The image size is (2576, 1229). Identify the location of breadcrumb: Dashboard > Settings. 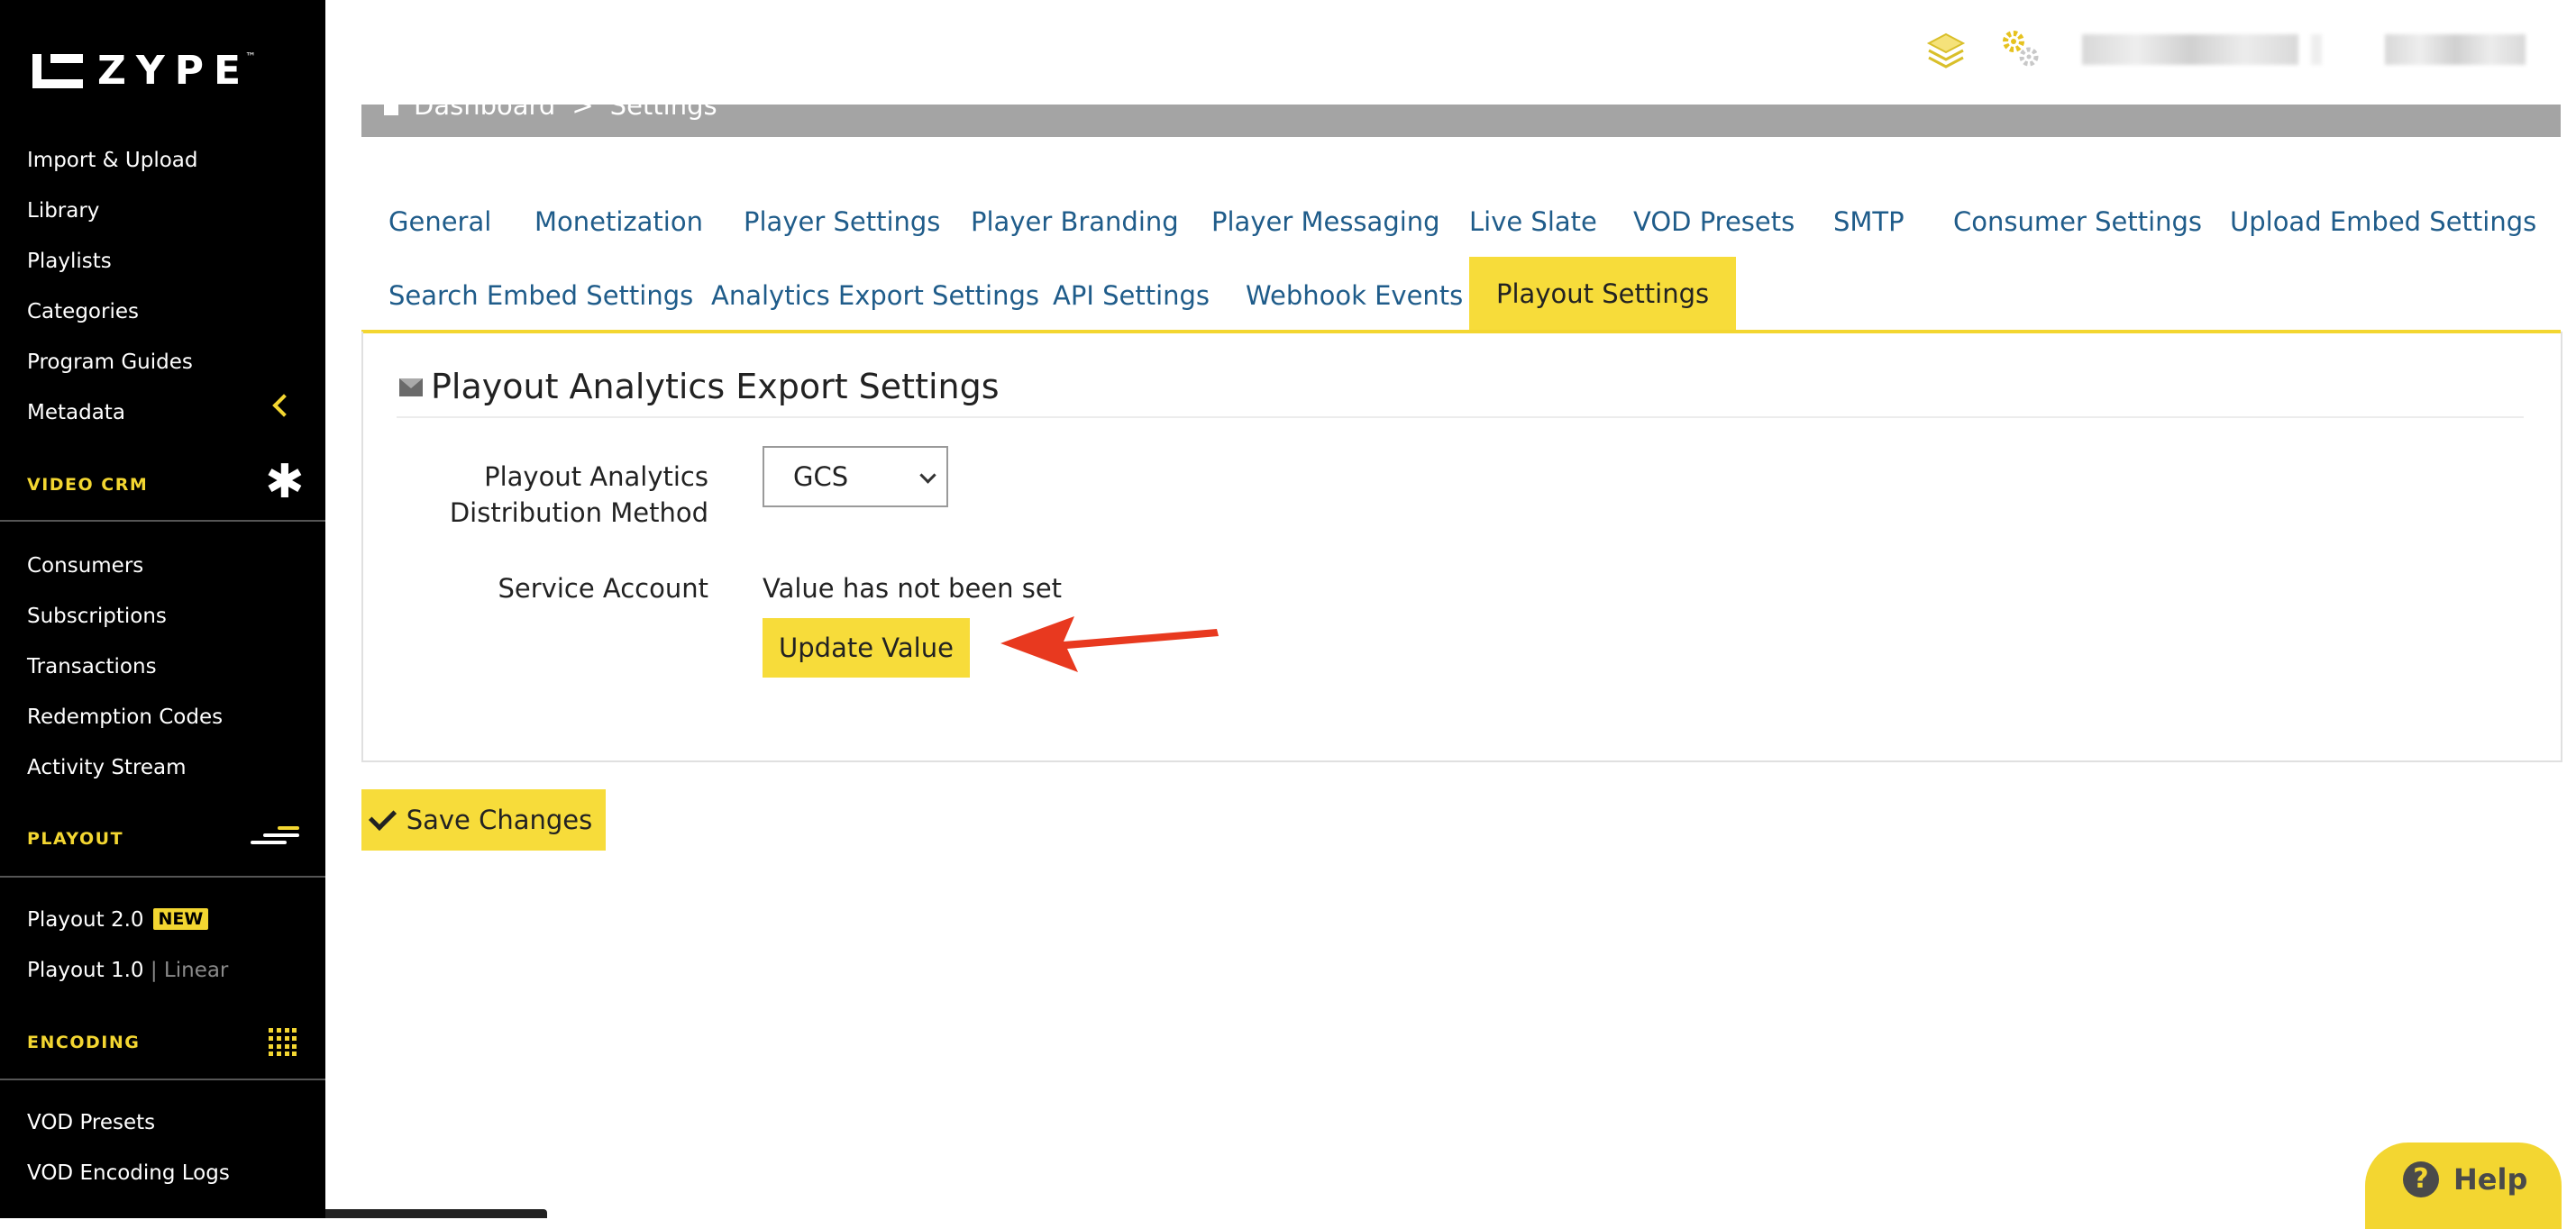
(1461, 121).